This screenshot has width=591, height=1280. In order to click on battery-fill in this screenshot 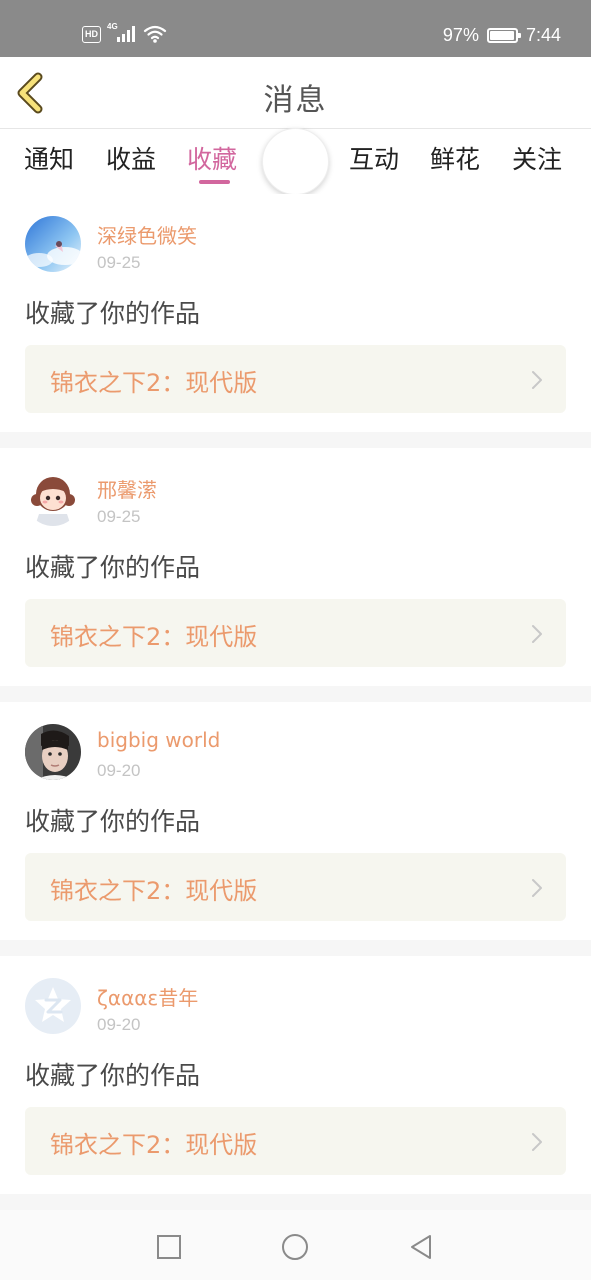, I will do `click(502, 35)`.